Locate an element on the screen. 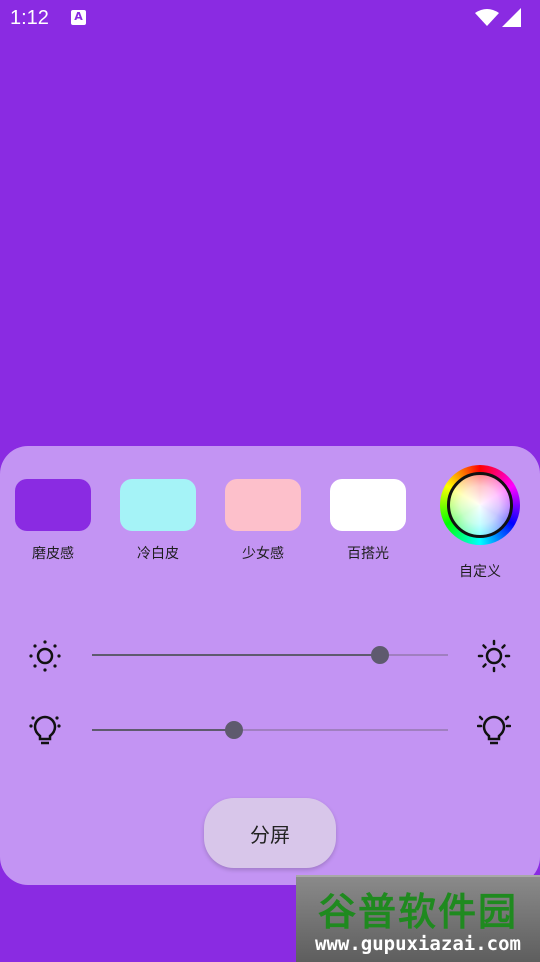  preset-mopi: 磨皮感 is located at coordinates (53, 520).